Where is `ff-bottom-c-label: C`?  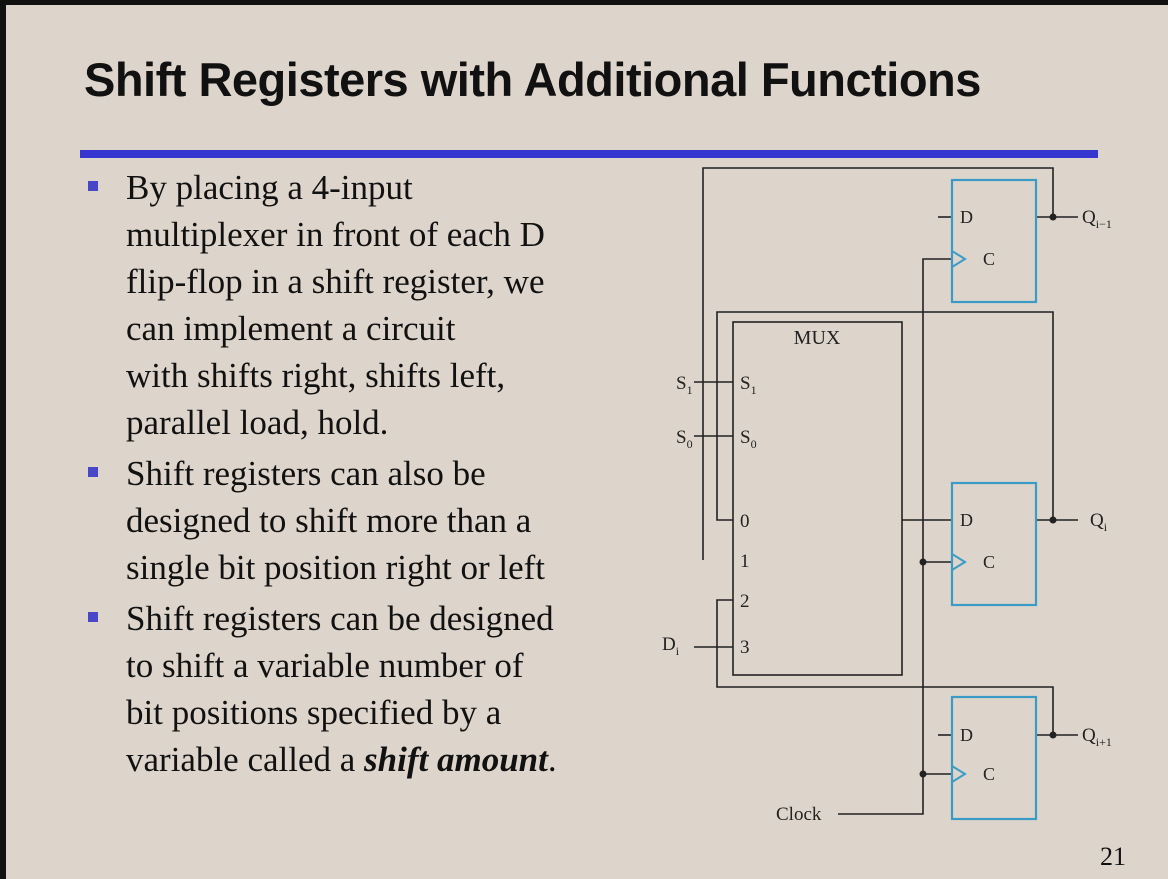 ff-bottom-c-label: C is located at coordinates (989, 774).